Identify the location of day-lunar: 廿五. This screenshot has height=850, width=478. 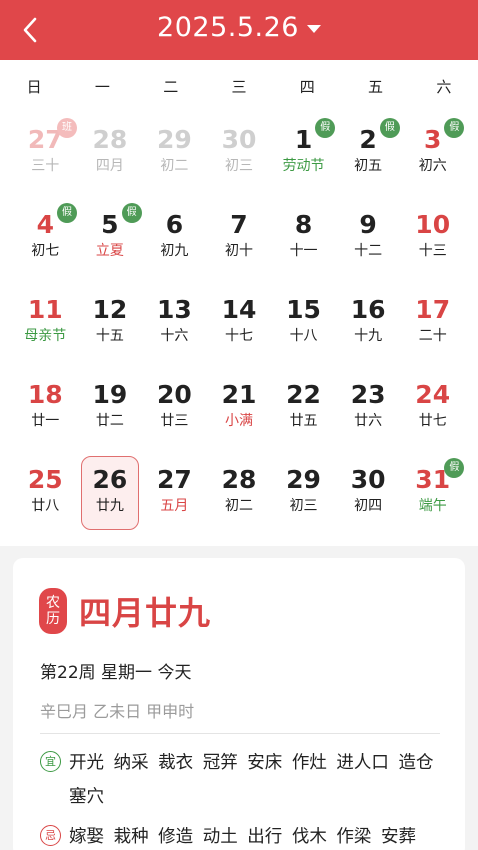
(303, 421).